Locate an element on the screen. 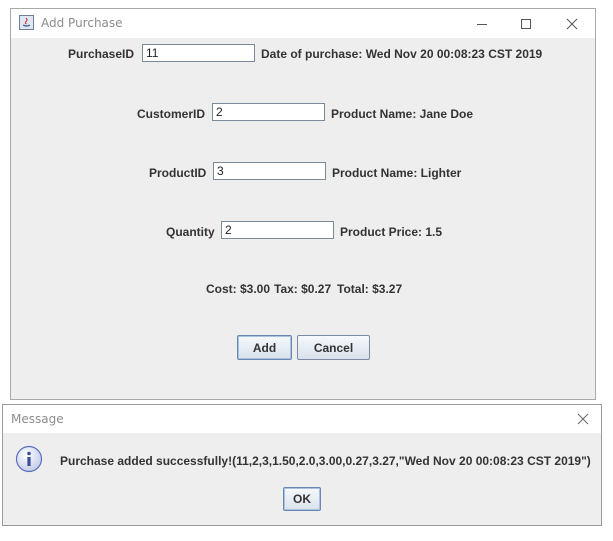 This screenshot has width=613, height=541. information-icon is located at coordinates (29, 459).